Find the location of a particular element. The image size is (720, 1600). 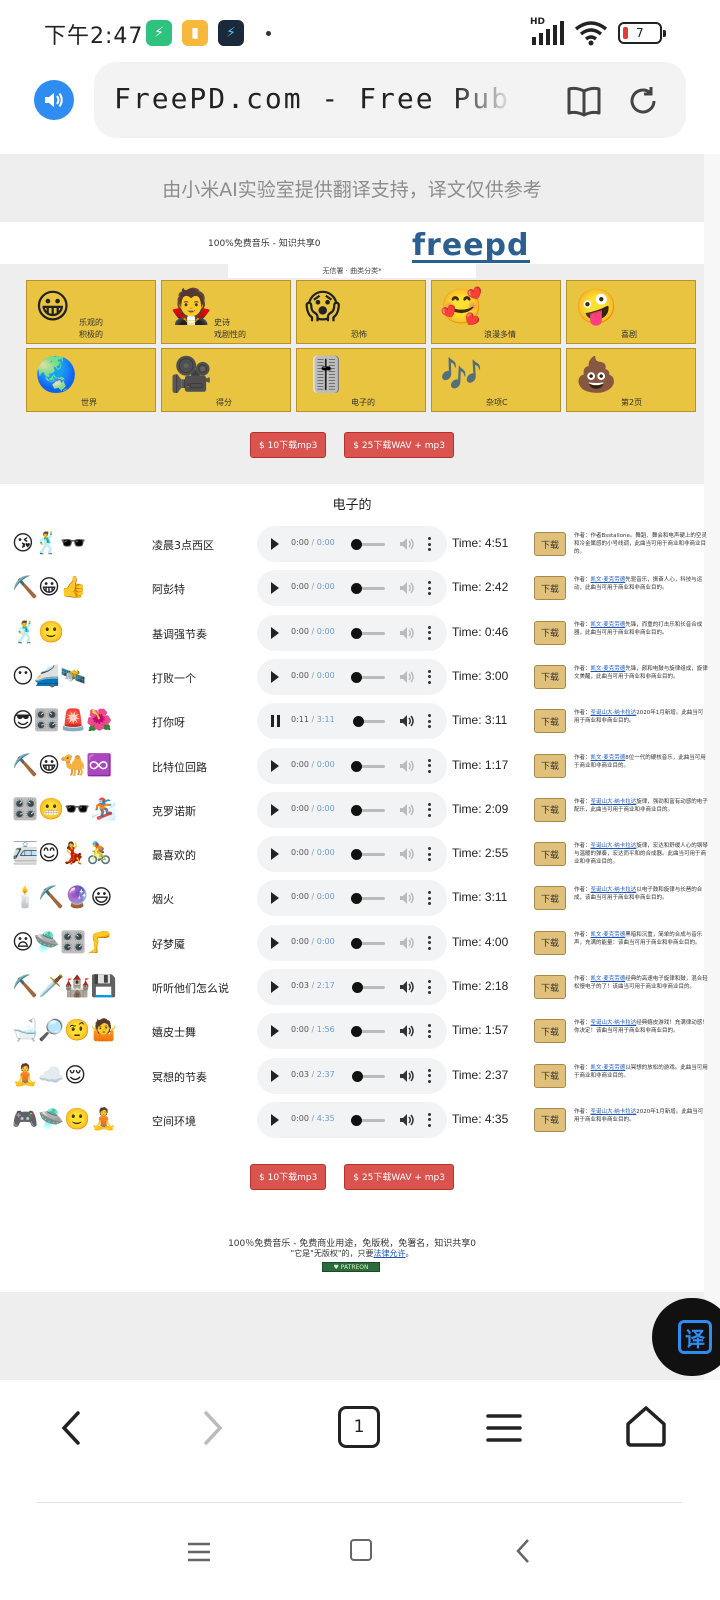

genre-tile: 🎥 得分 is located at coordinates (226, 380).